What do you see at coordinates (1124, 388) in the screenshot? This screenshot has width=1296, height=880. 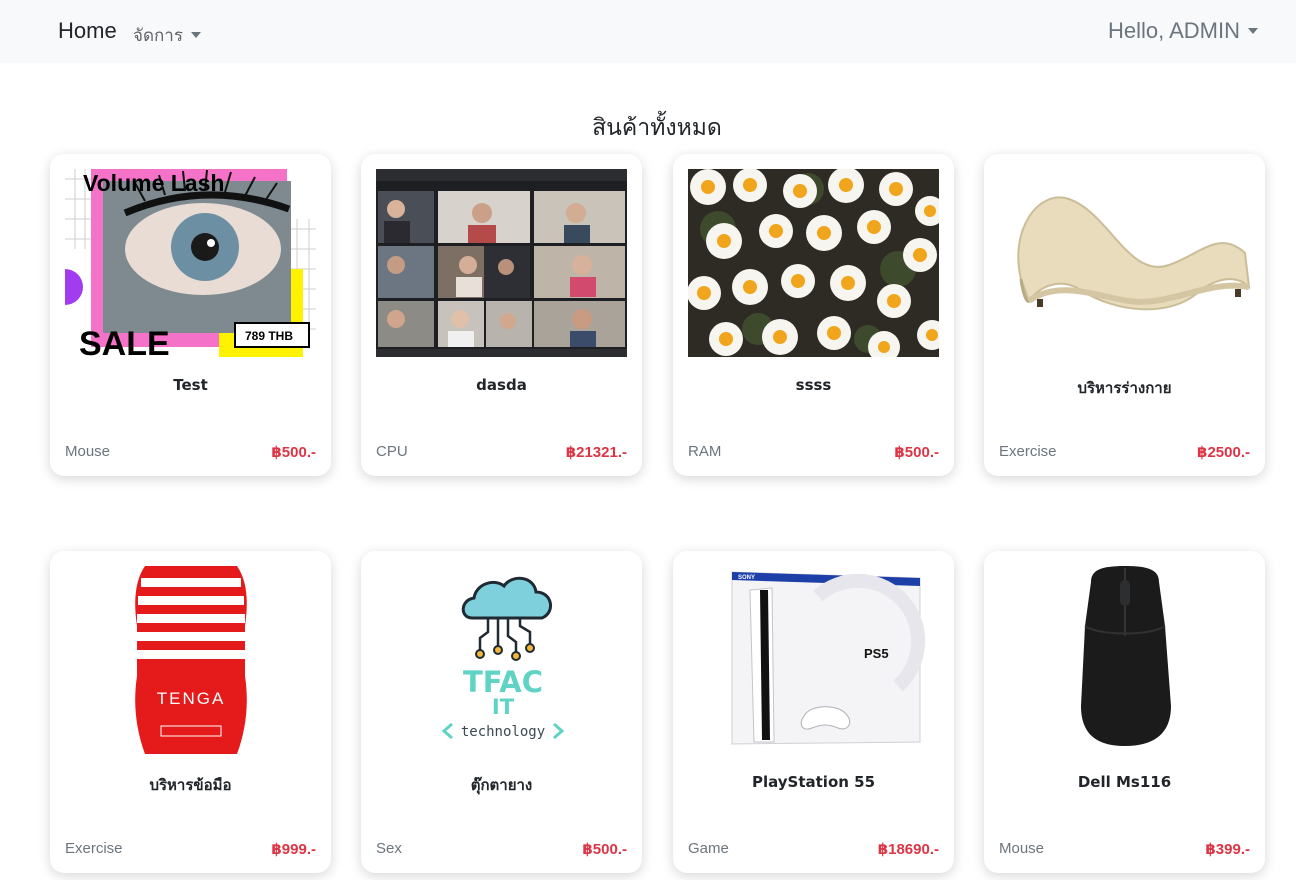 I see `product-name: บริหารร่างกาย` at bounding box center [1124, 388].